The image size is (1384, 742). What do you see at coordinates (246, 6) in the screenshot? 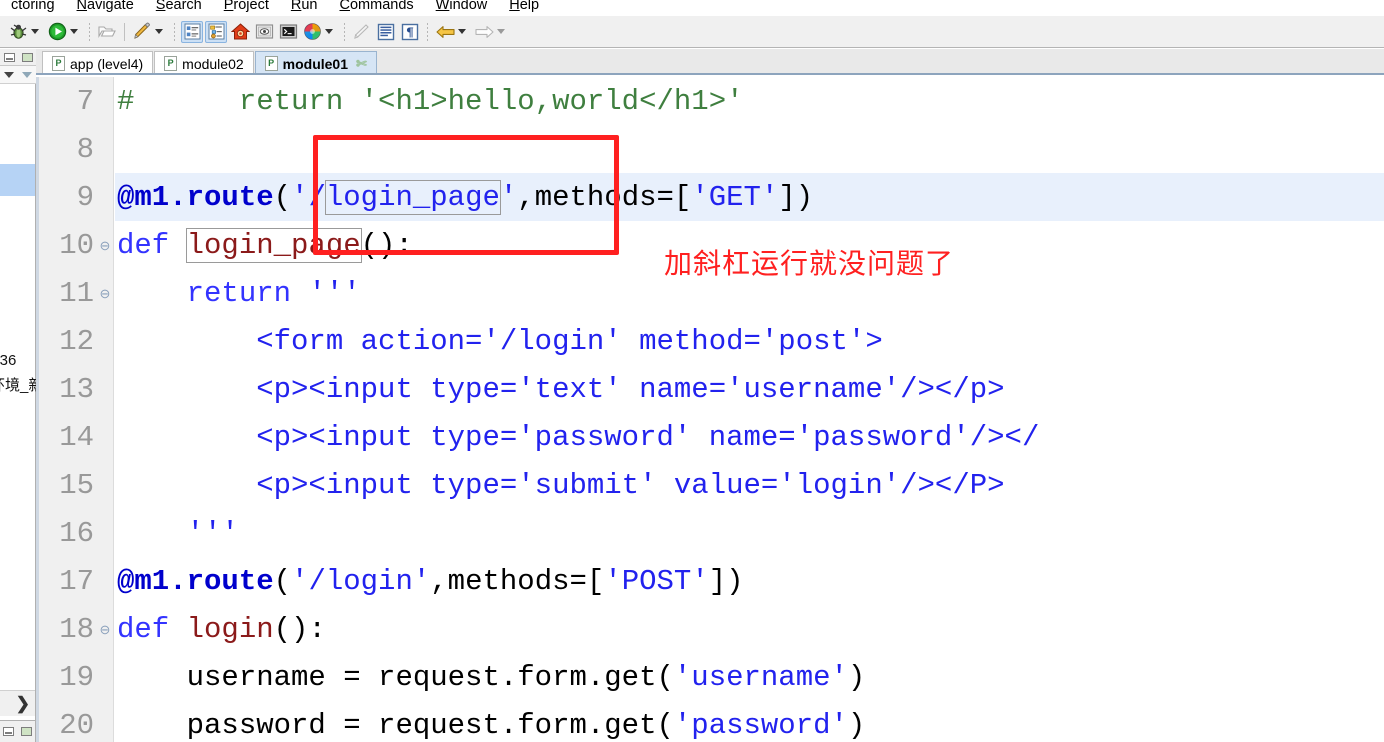
I see `menu-item-project: Project` at bounding box center [246, 6].